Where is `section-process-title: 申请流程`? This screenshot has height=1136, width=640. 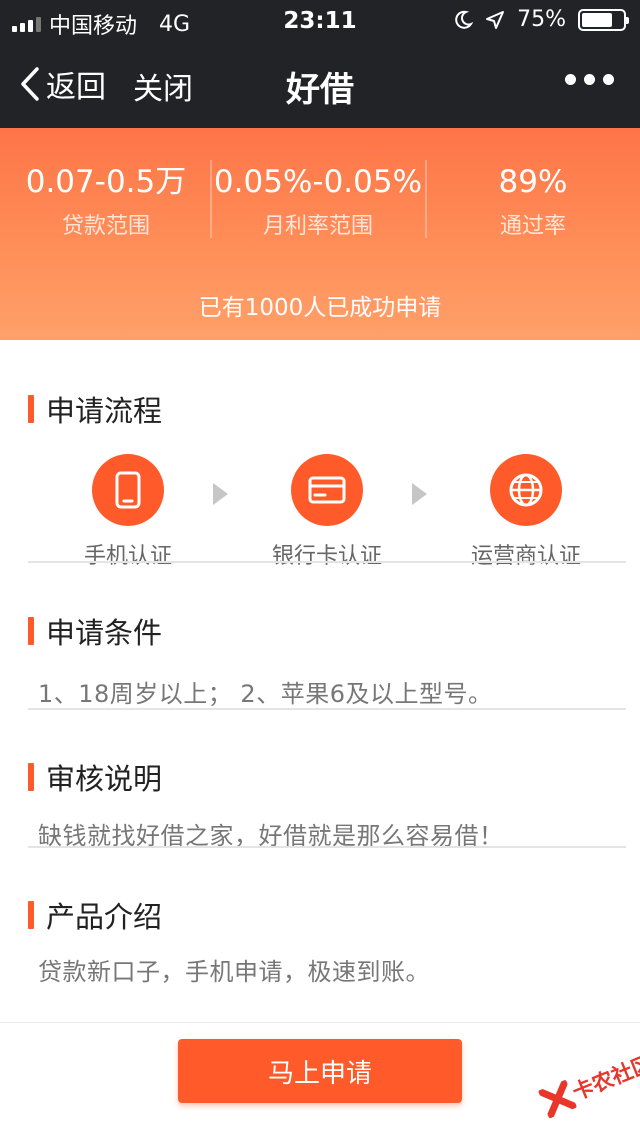
section-process-title: 申请流程 is located at coordinates (95, 409).